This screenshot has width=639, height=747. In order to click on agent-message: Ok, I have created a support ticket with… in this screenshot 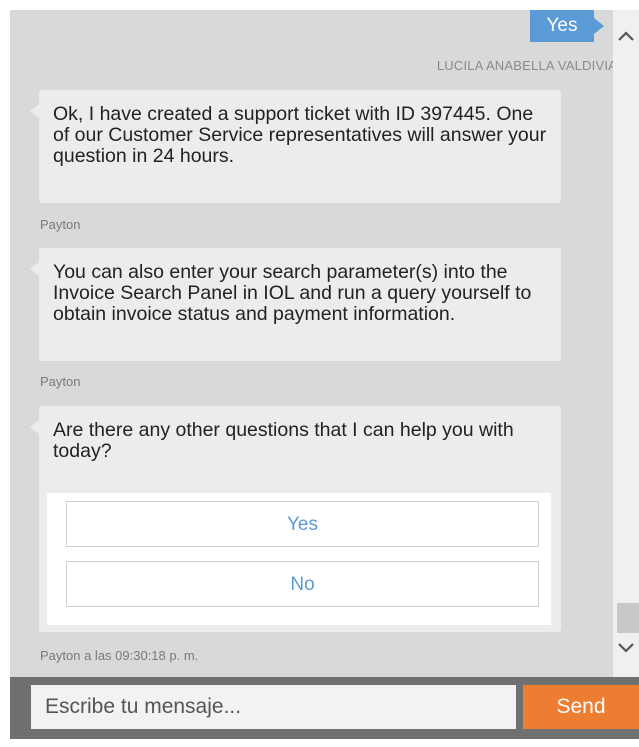, I will do `click(295, 146)`.